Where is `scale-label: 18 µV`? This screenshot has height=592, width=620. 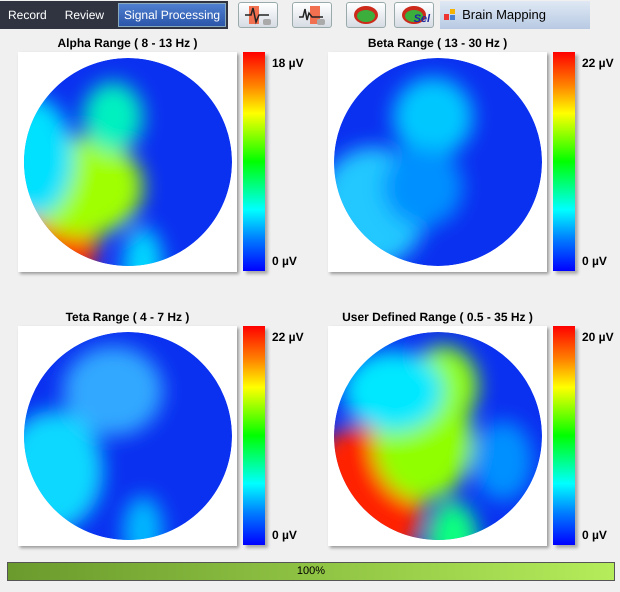
scale-label: 18 µV is located at coordinates (288, 63).